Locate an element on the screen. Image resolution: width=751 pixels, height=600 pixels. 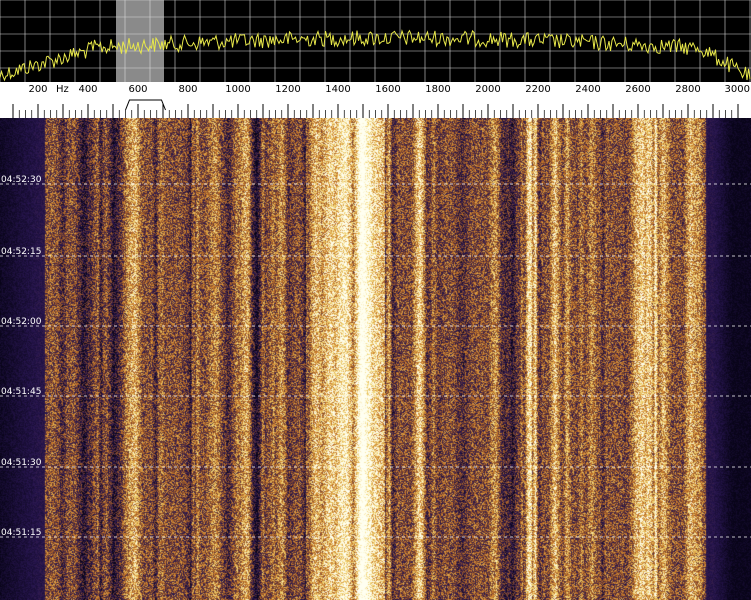
timestamp-label: 04:52:15 is located at coordinates (21, 252).